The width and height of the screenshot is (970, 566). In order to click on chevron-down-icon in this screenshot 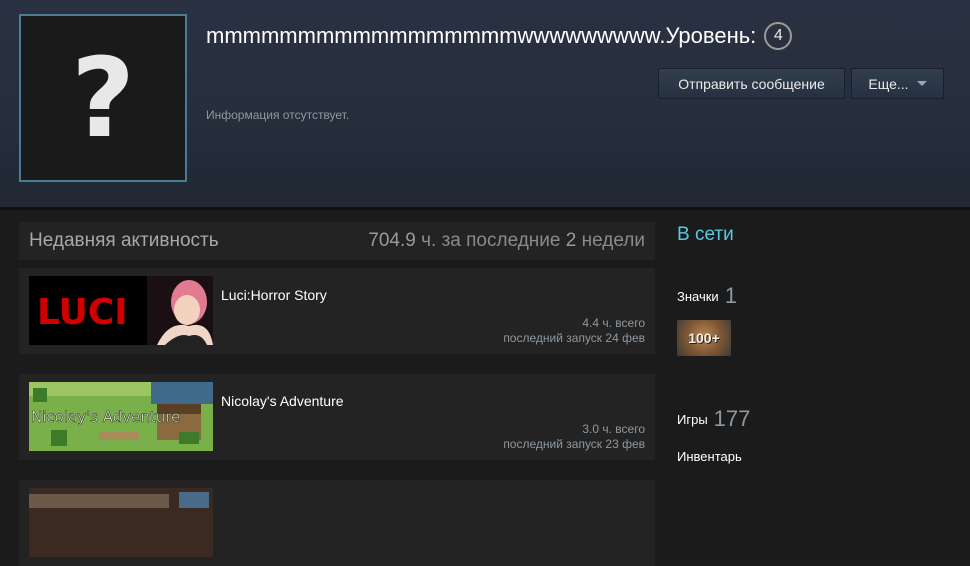, I will do `click(921, 83)`.